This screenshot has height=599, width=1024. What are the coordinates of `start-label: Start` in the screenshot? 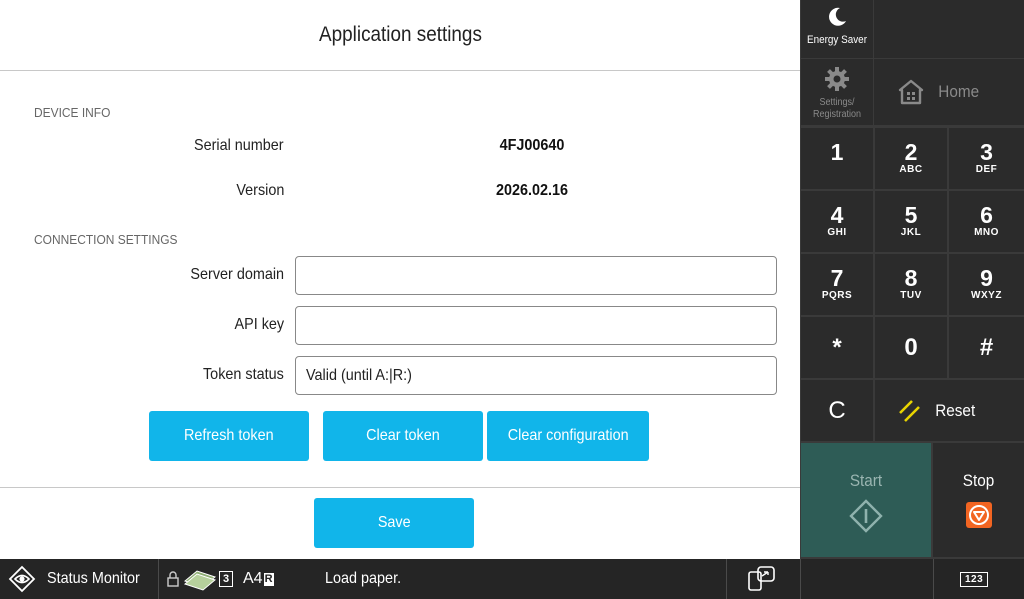 It's located at (866, 480).